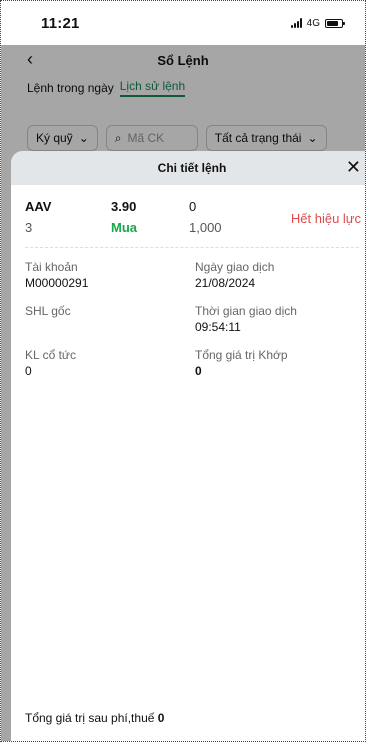 The height and width of the screenshot is (742, 366). What do you see at coordinates (51, 267) in the screenshot?
I see `account-label: Tài khoản` at bounding box center [51, 267].